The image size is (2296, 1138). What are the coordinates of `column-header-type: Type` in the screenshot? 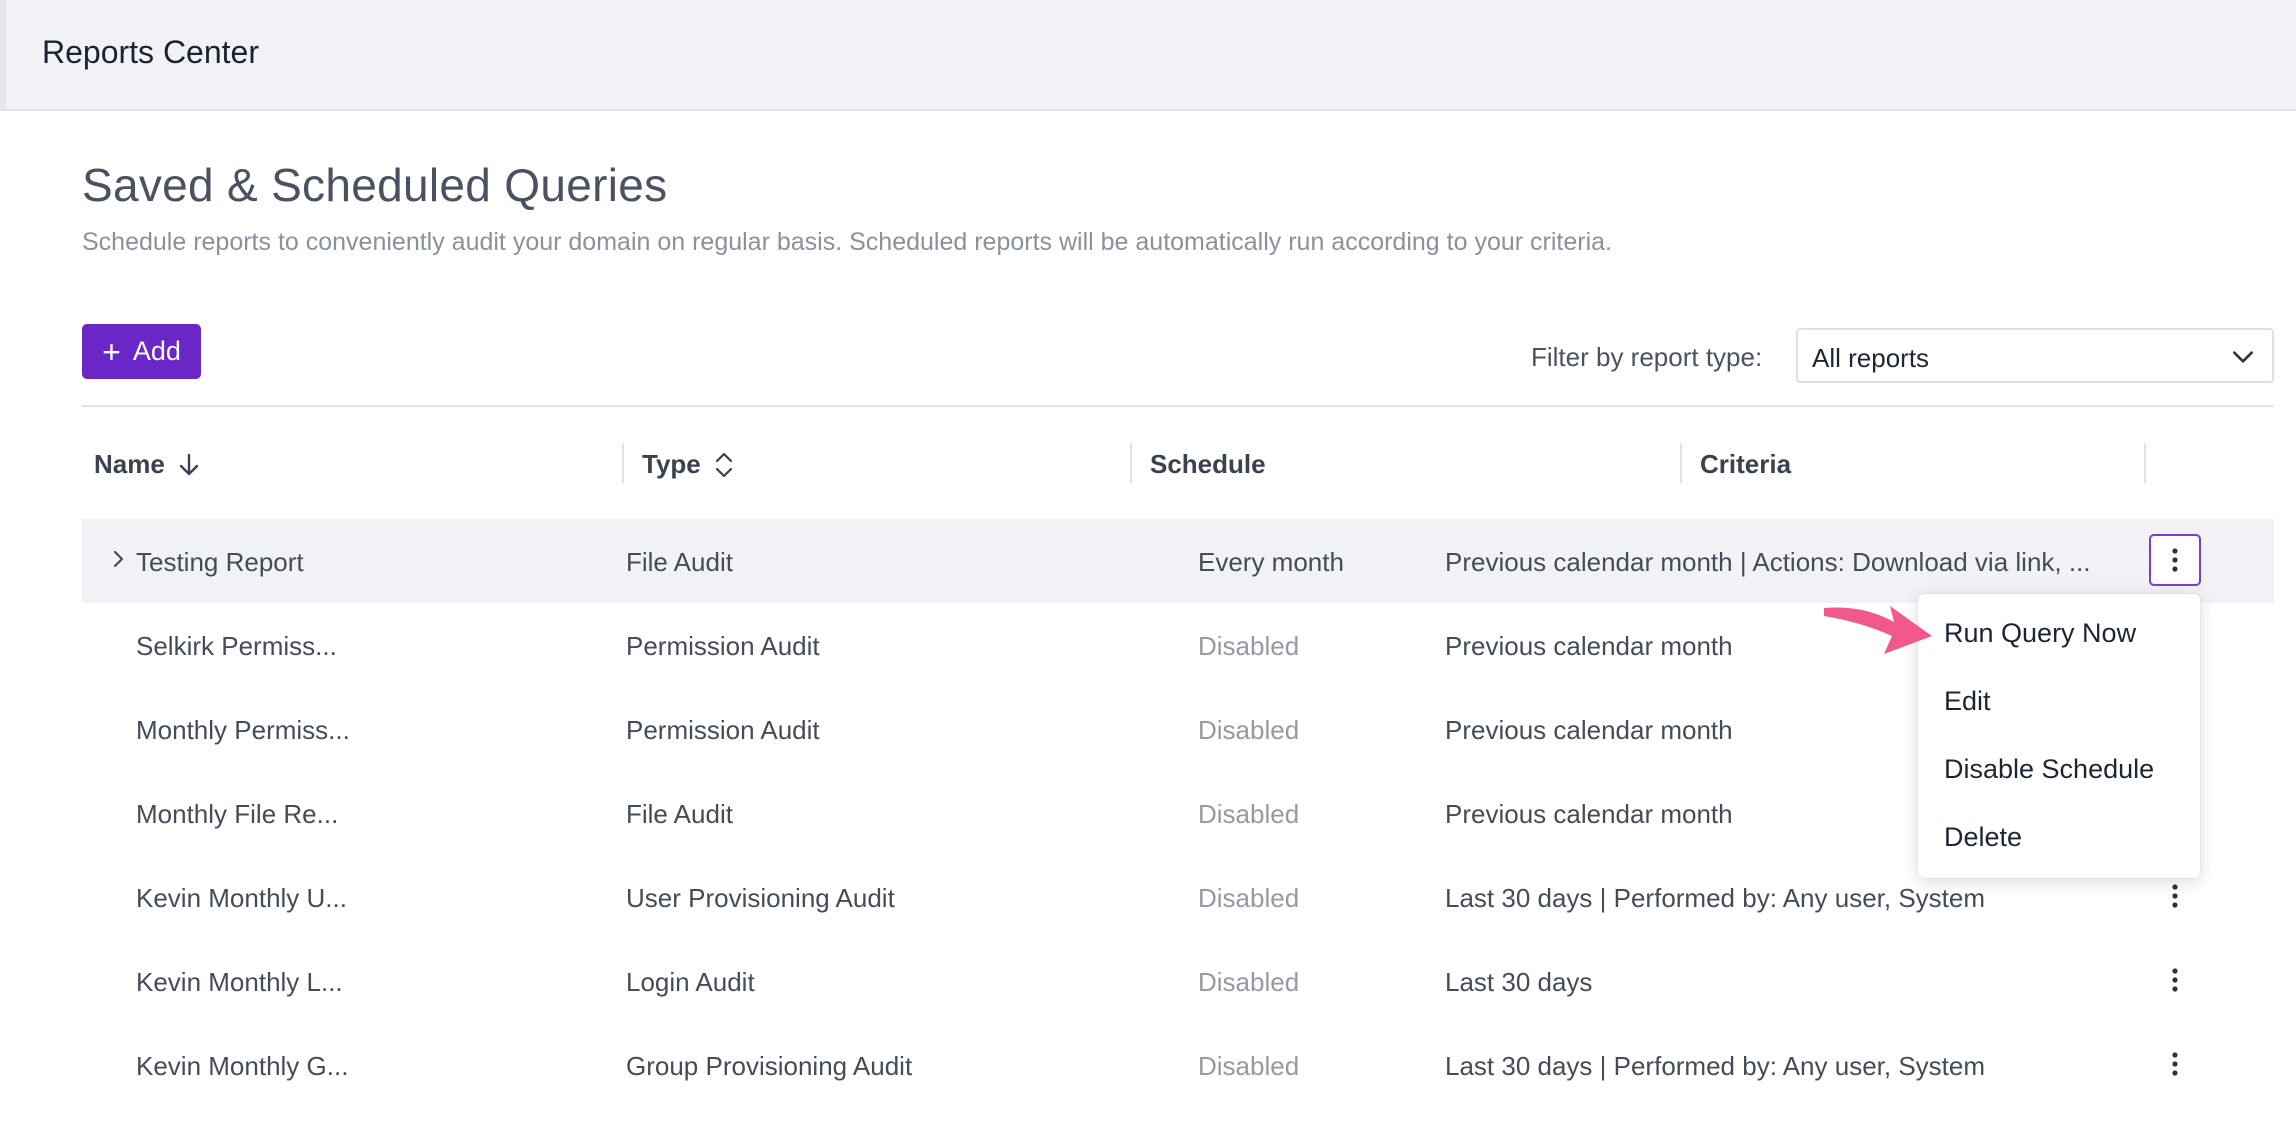 It's located at (688, 464).